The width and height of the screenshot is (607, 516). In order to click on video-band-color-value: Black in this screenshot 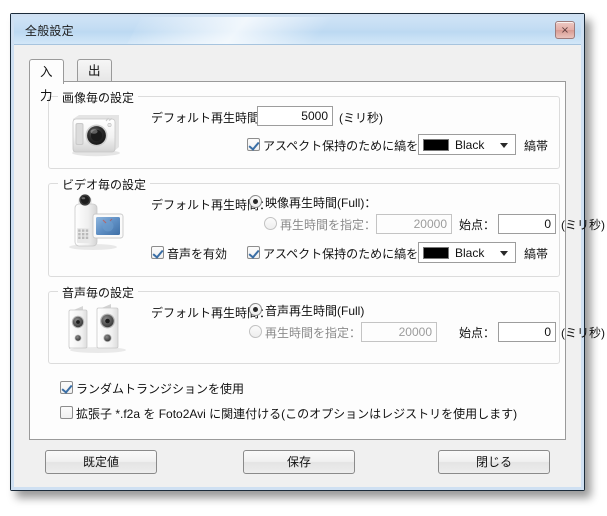, I will do `click(470, 253)`.